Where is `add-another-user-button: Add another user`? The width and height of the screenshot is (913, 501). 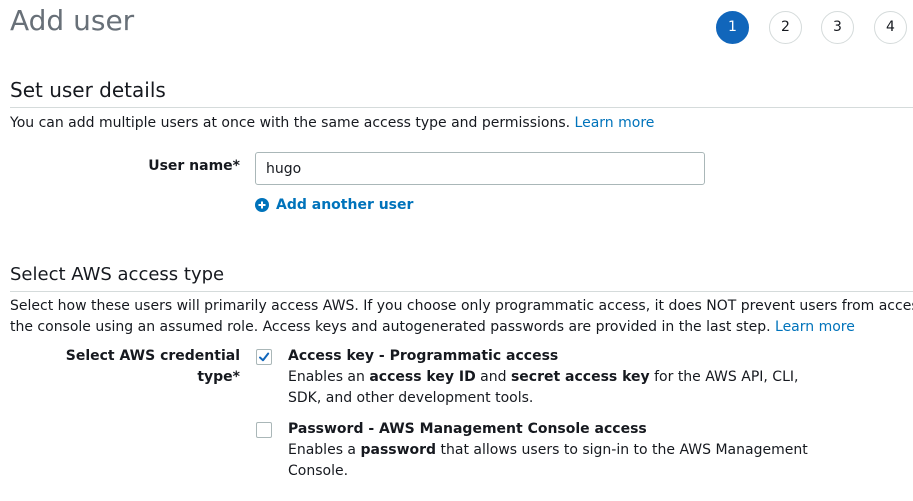
add-another-user-button: Add another user is located at coordinates (334, 205).